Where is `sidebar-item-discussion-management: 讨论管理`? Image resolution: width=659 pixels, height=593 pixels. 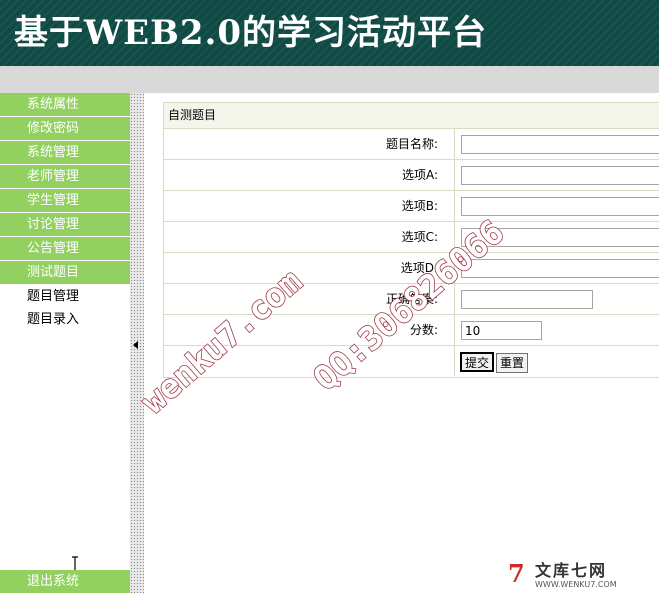 sidebar-item-discussion-management: 讨论管理 is located at coordinates (65, 224).